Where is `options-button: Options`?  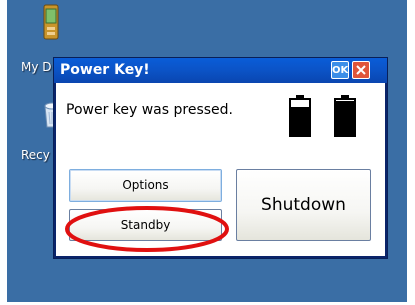
options-button: Options is located at coordinates (145, 185).